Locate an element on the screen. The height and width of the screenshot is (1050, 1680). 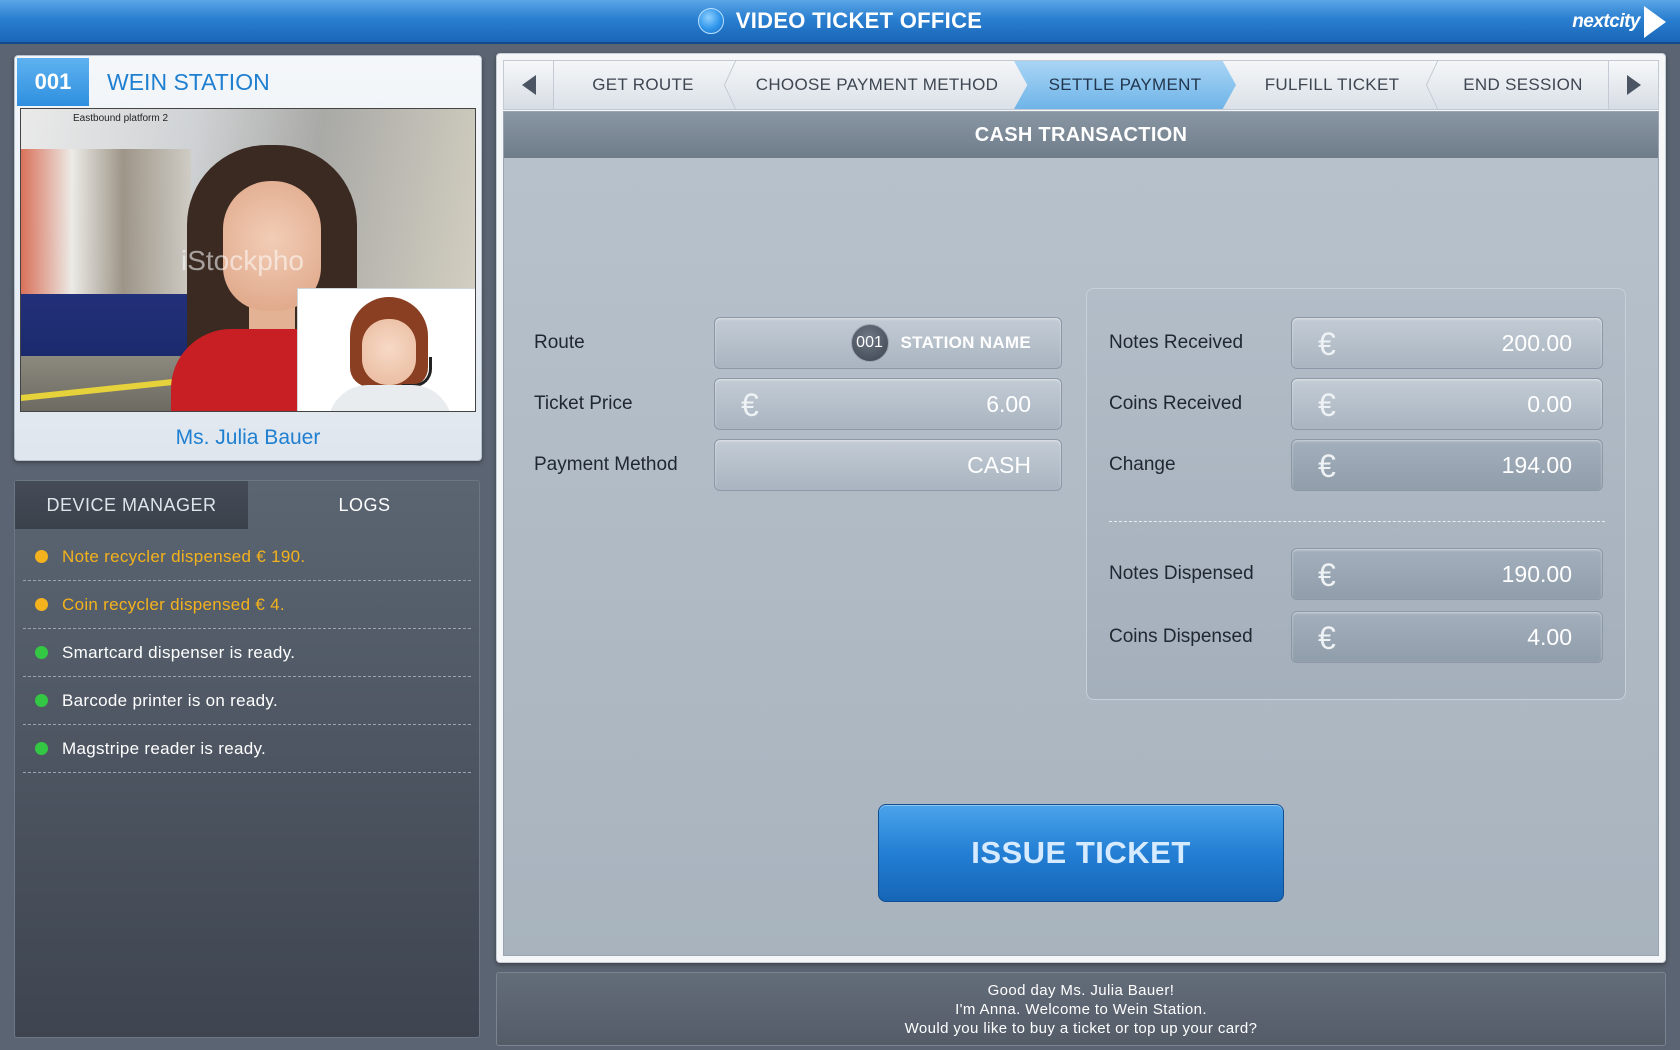
agent-body is located at coordinates (390, 398).